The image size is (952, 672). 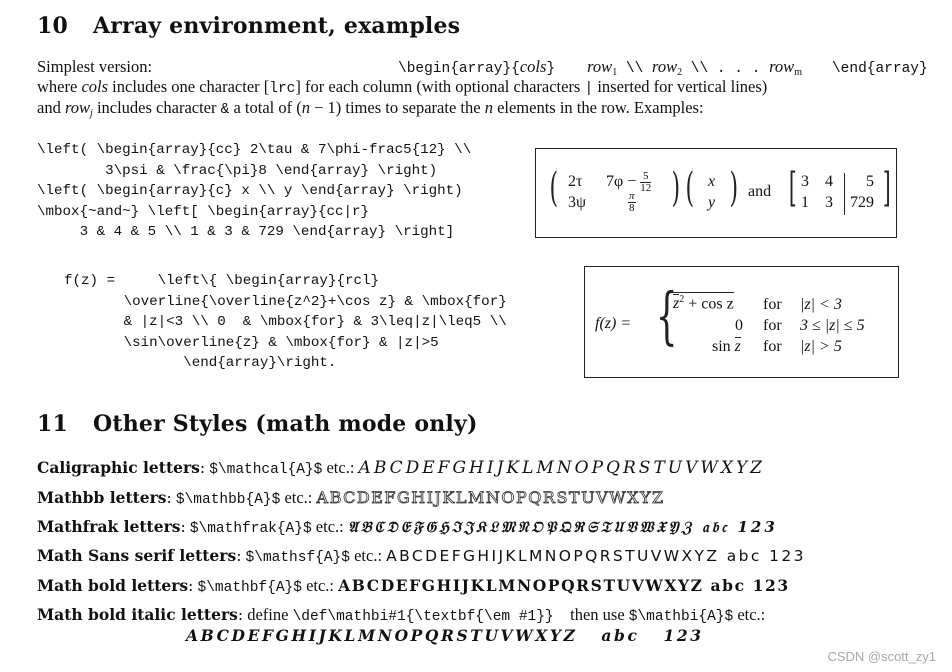 What do you see at coordinates (870, 181) in the screenshot?
I see `m3-r1c3: 5` at bounding box center [870, 181].